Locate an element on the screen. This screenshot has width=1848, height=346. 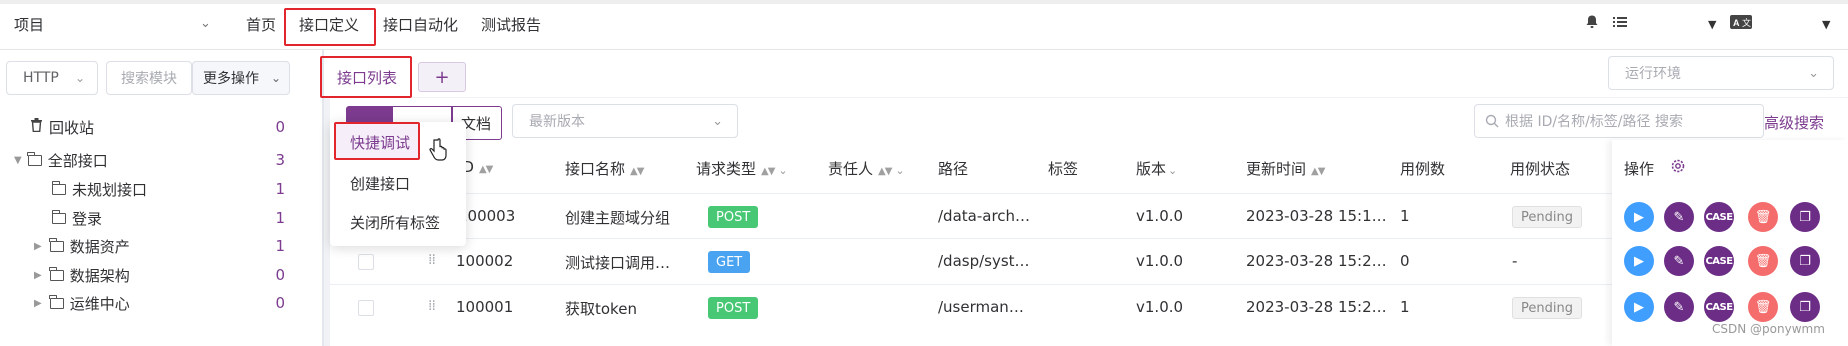
tree-item-data-architecture: ▶ 数据架构 0 is located at coordinates (164, 275).